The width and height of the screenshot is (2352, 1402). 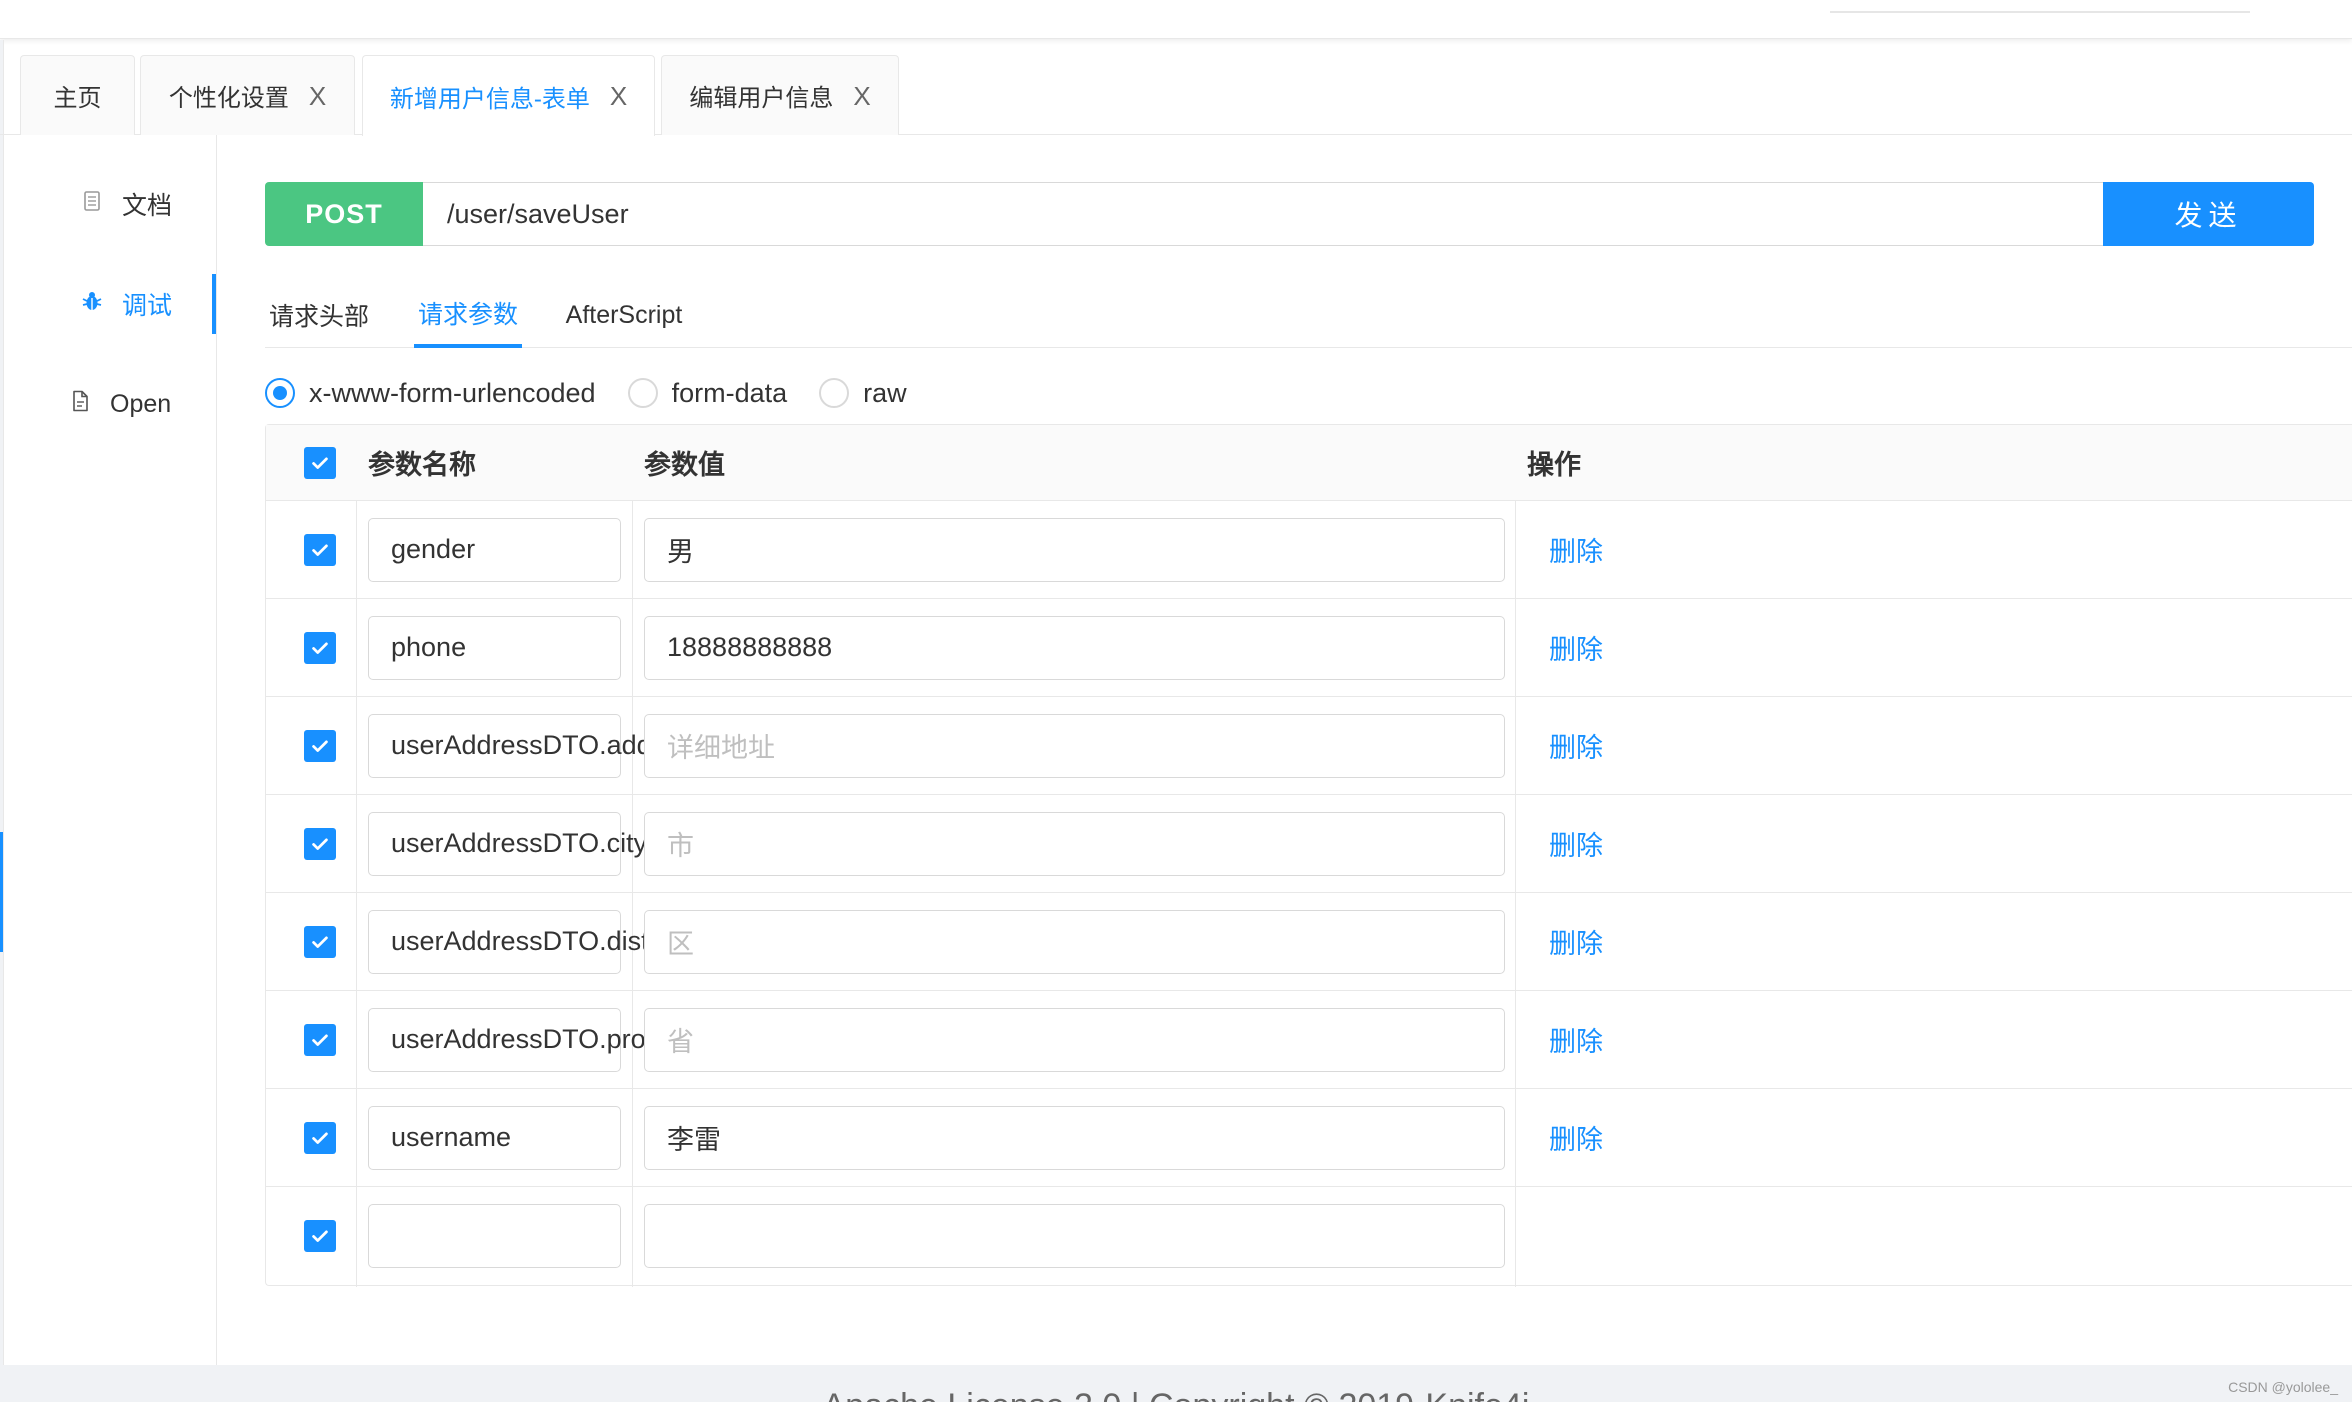 I want to click on tab-label: 编辑用户信息, so click(x=761, y=98).